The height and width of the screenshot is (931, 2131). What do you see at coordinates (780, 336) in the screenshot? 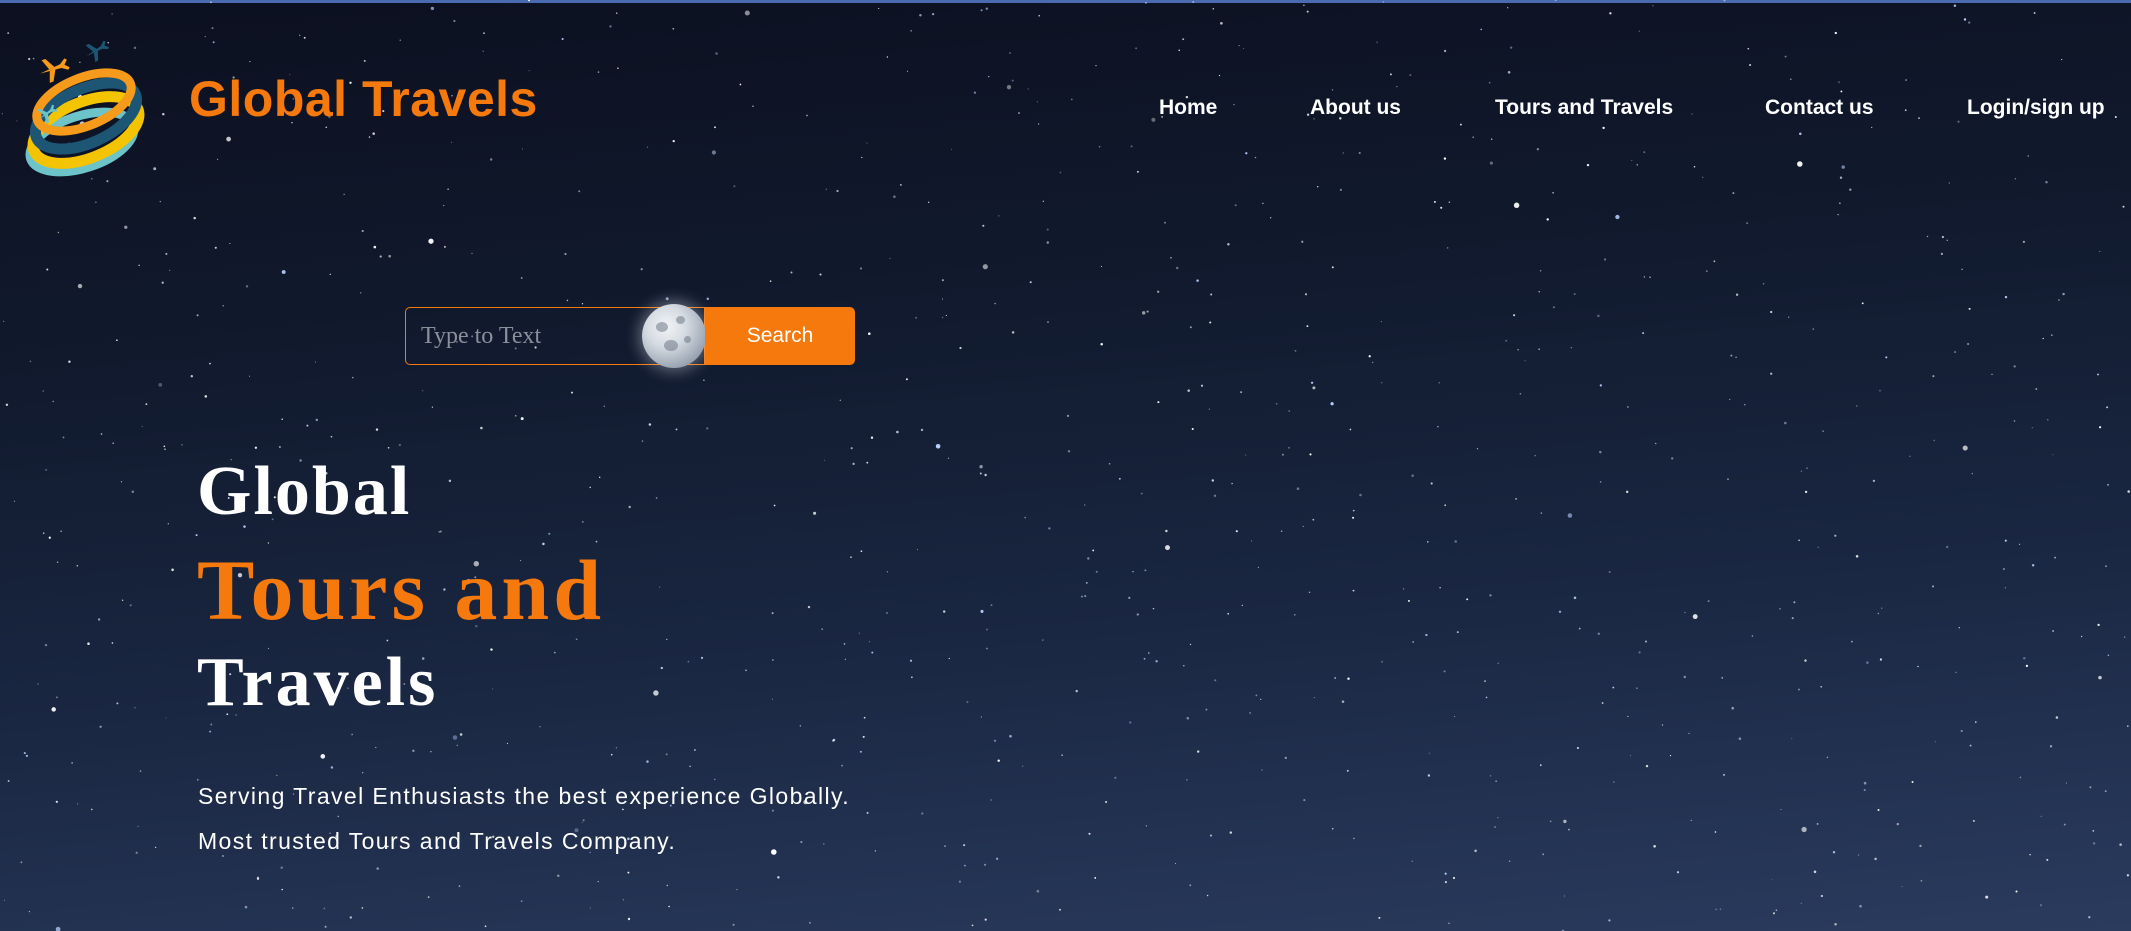
I see `search-button: Search` at bounding box center [780, 336].